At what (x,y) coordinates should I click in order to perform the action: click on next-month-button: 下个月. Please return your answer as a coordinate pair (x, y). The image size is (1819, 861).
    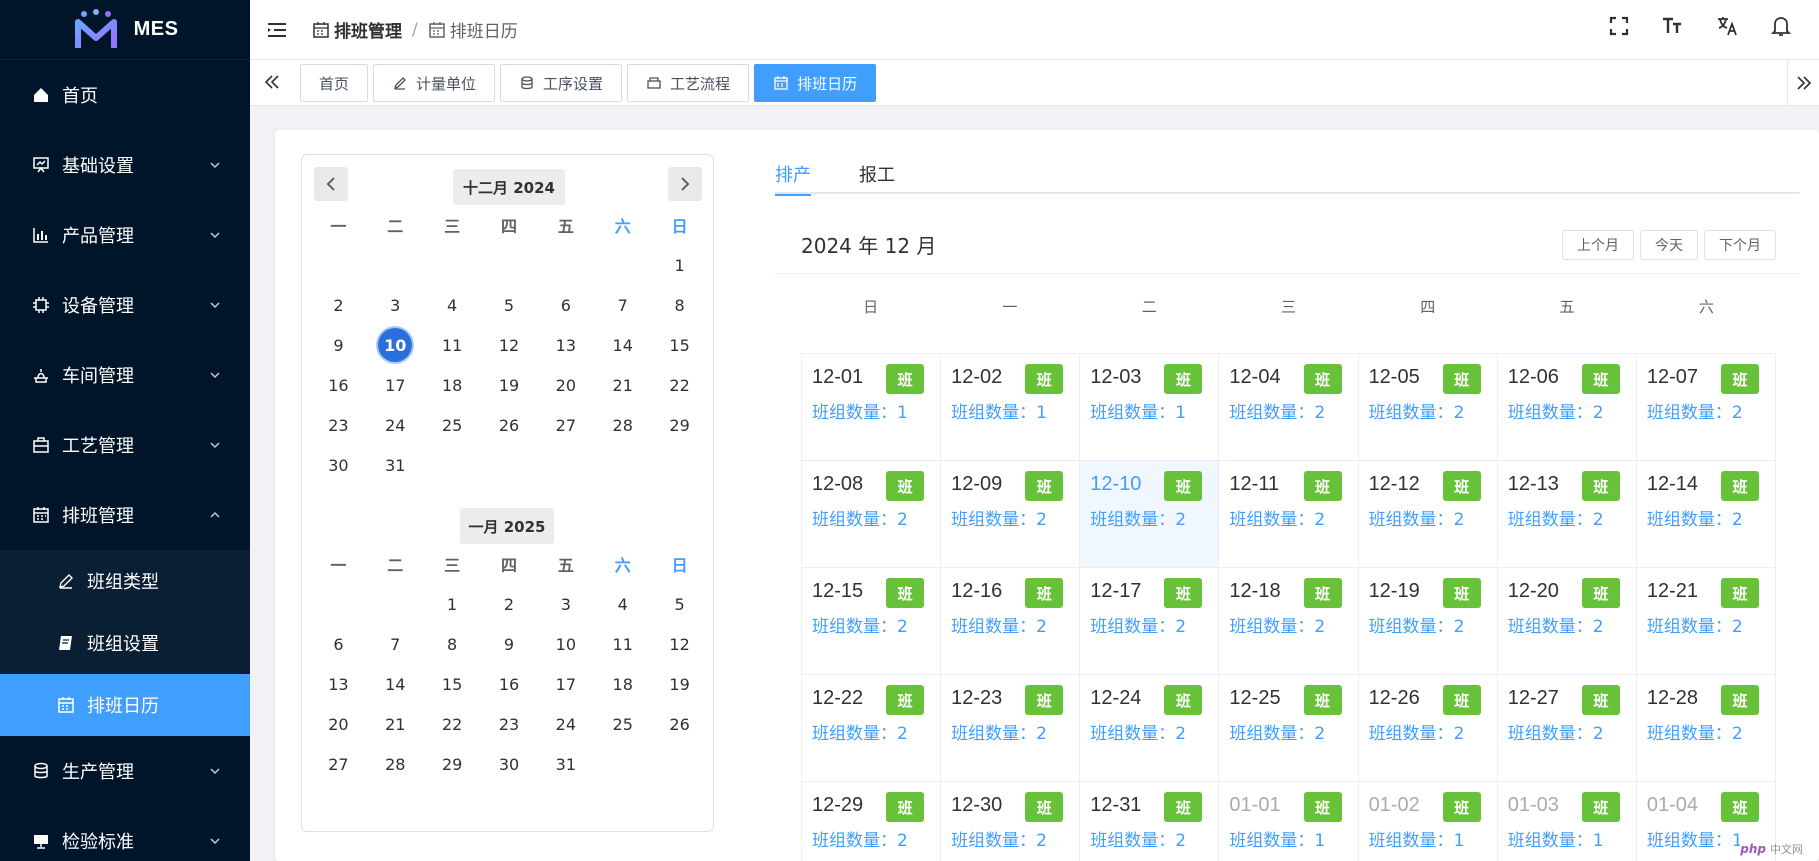
    Looking at the image, I should click on (1740, 245).